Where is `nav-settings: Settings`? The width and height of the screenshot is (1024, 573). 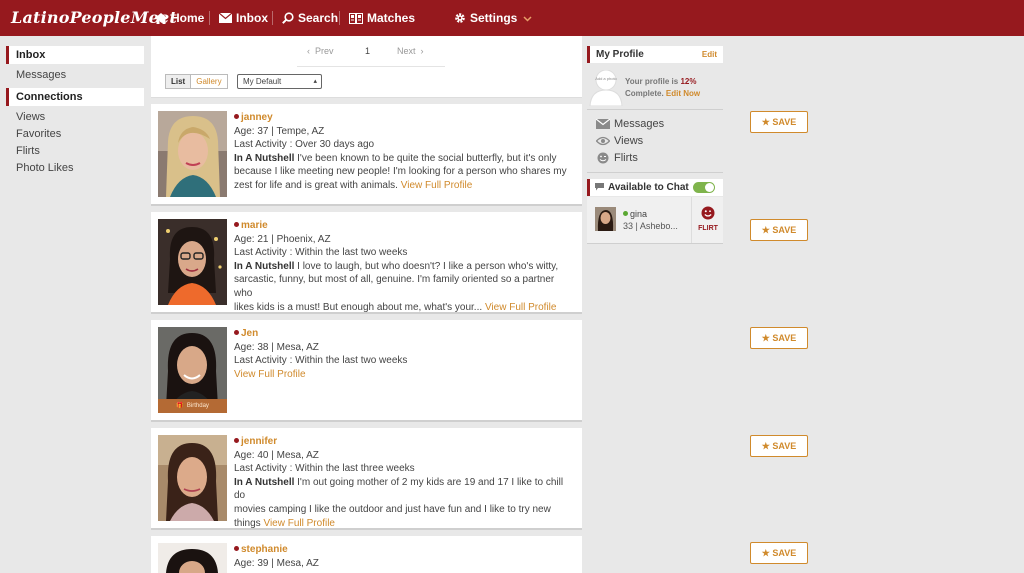 nav-settings: Settings is located at coordinates (495, 18).